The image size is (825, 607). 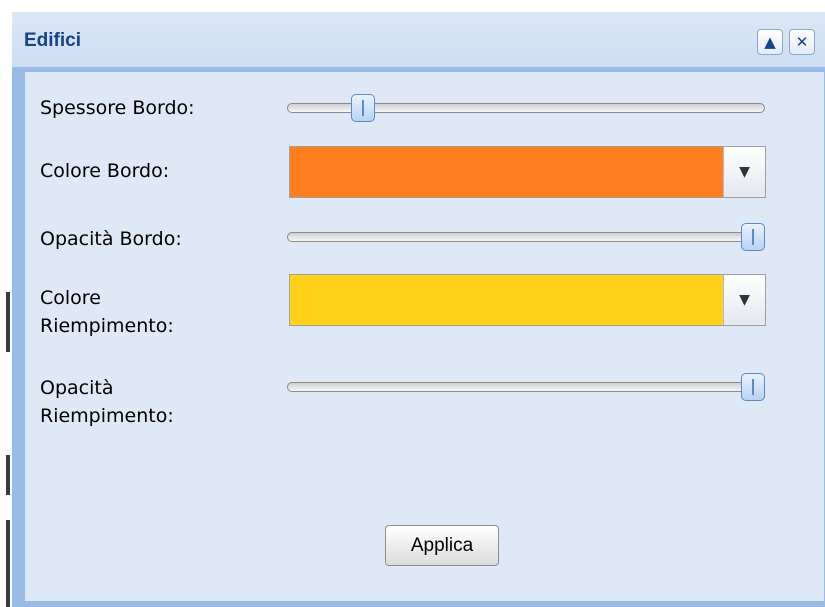 I want to click on colore-riempimento-combo: ▼, so click(x=527, y=300).